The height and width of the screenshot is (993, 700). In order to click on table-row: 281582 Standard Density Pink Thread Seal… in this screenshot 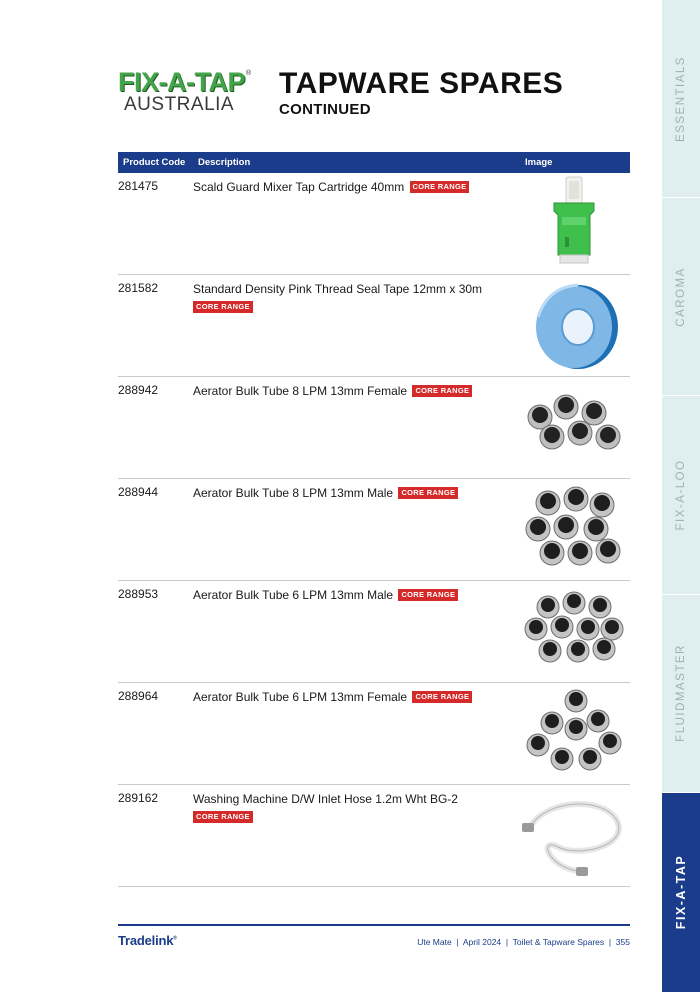, I will do `click(374, 326)`.